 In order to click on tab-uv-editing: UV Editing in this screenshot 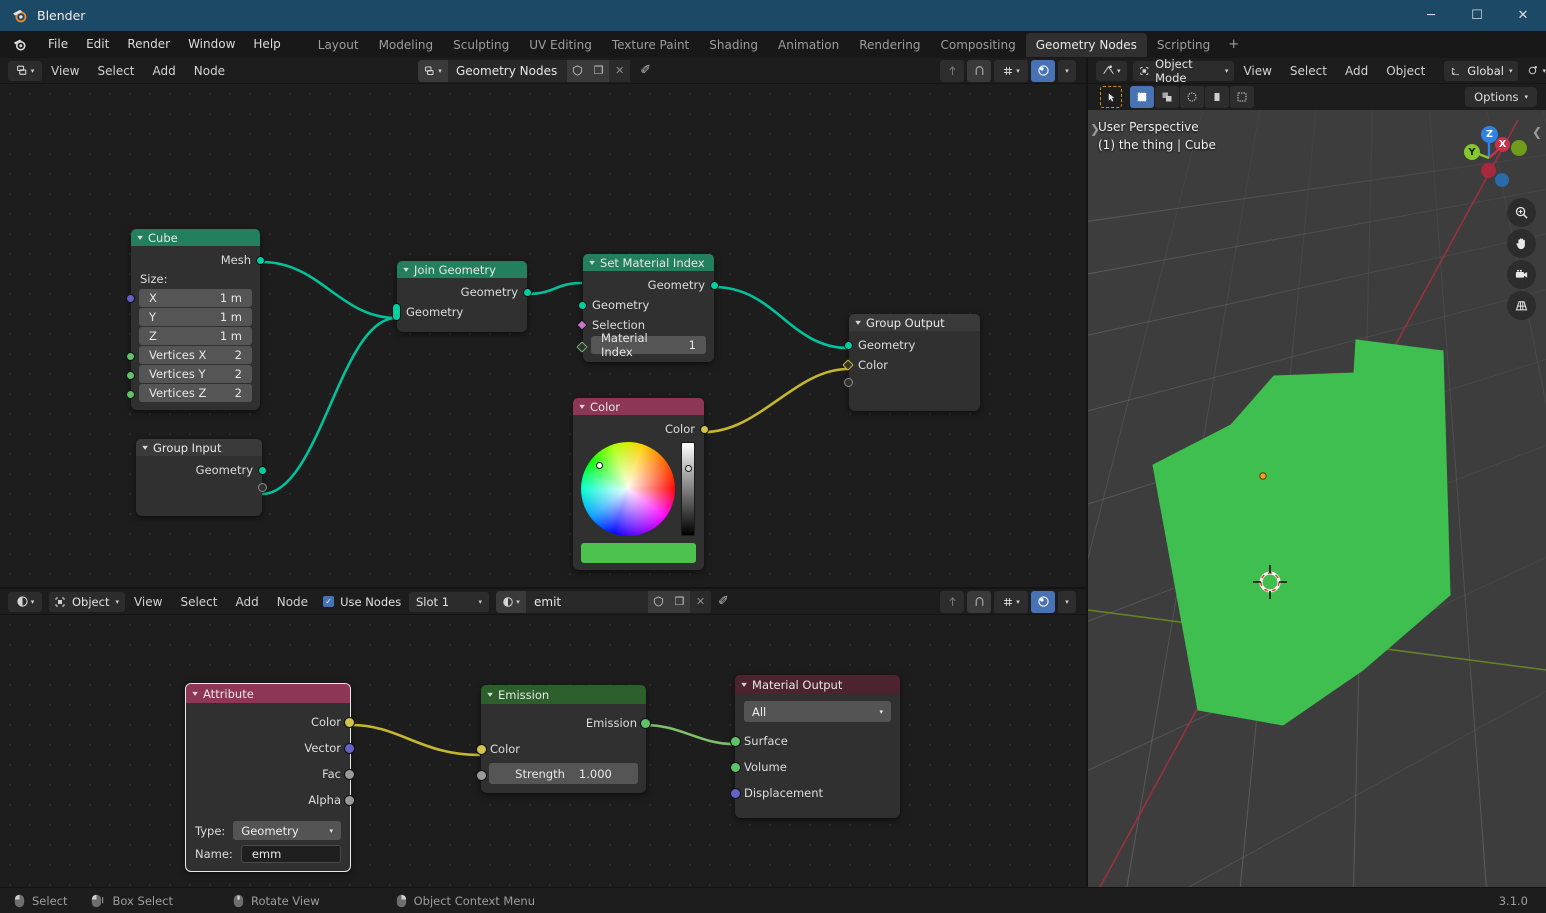, I will do `click(560, 45)`.